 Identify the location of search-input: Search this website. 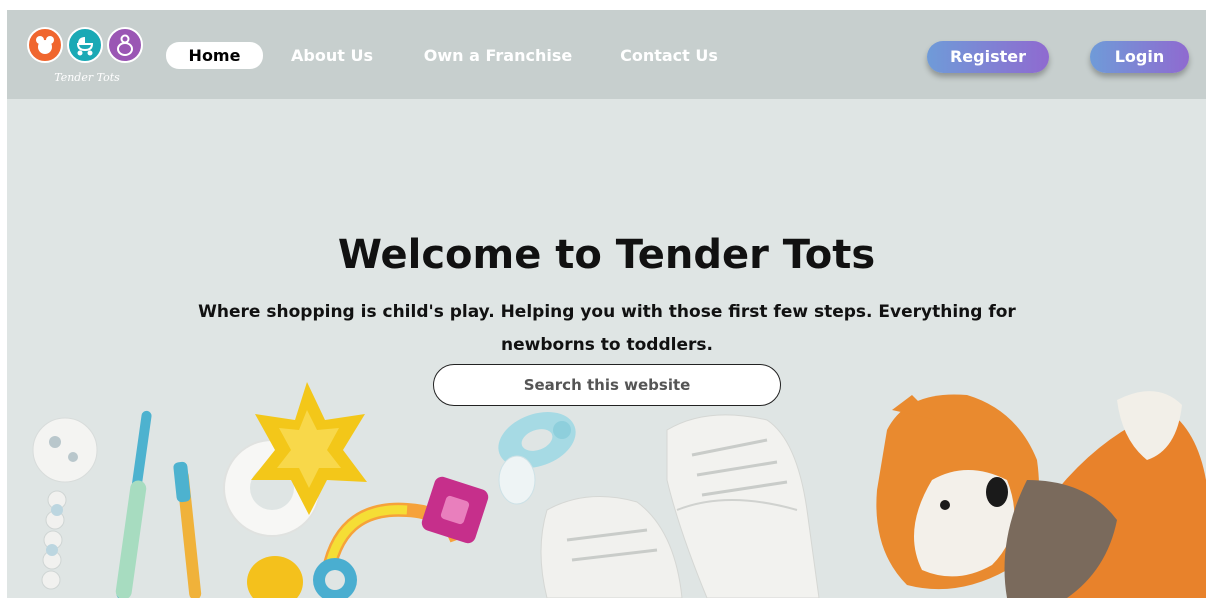
(607, 385).